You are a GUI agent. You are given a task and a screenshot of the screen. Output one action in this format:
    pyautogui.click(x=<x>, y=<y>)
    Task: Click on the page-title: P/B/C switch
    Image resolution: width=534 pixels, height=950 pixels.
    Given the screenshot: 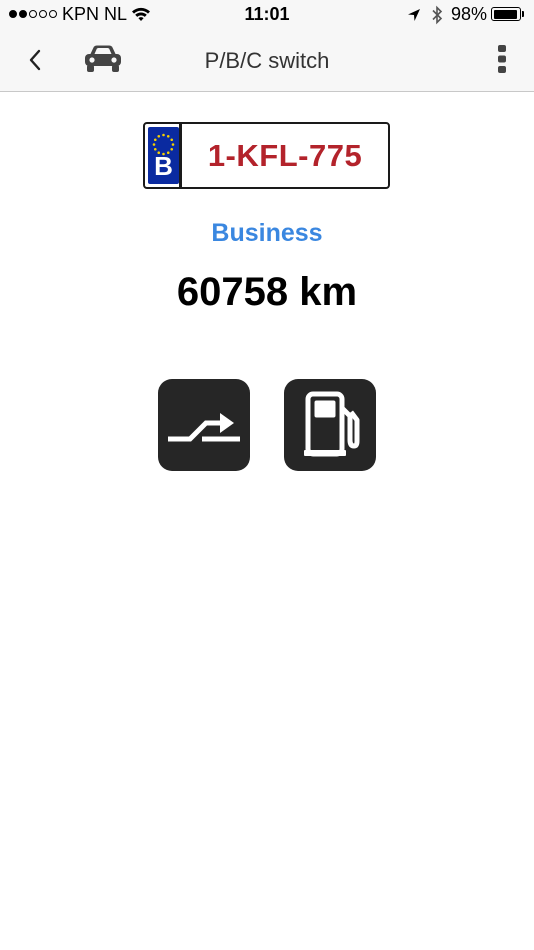 What is the action you would take?
    pyautogui.click(x=267, y=60)
    